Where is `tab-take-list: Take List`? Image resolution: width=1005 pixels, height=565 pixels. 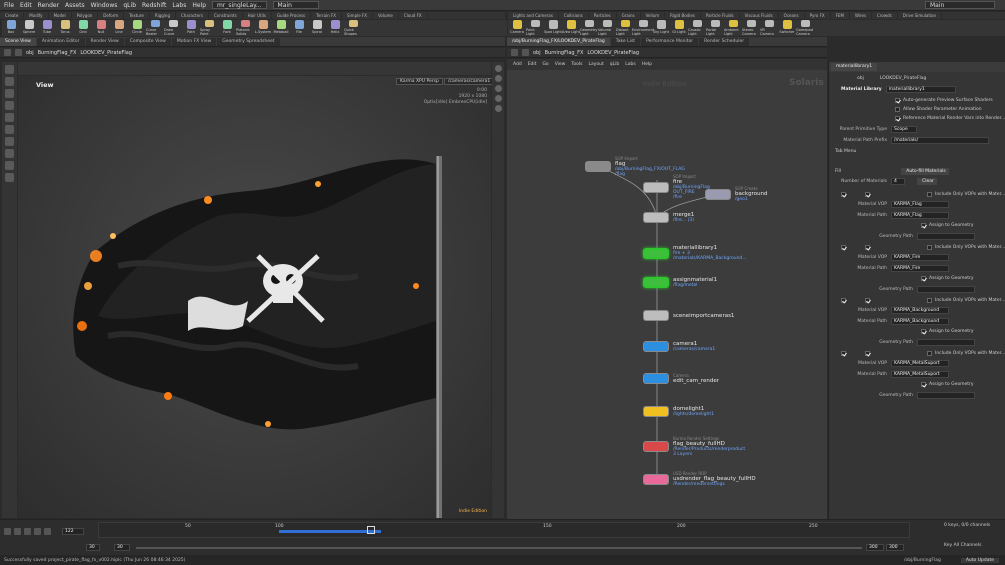
tab-take-list: Take List is located at coordinates (625, 42).